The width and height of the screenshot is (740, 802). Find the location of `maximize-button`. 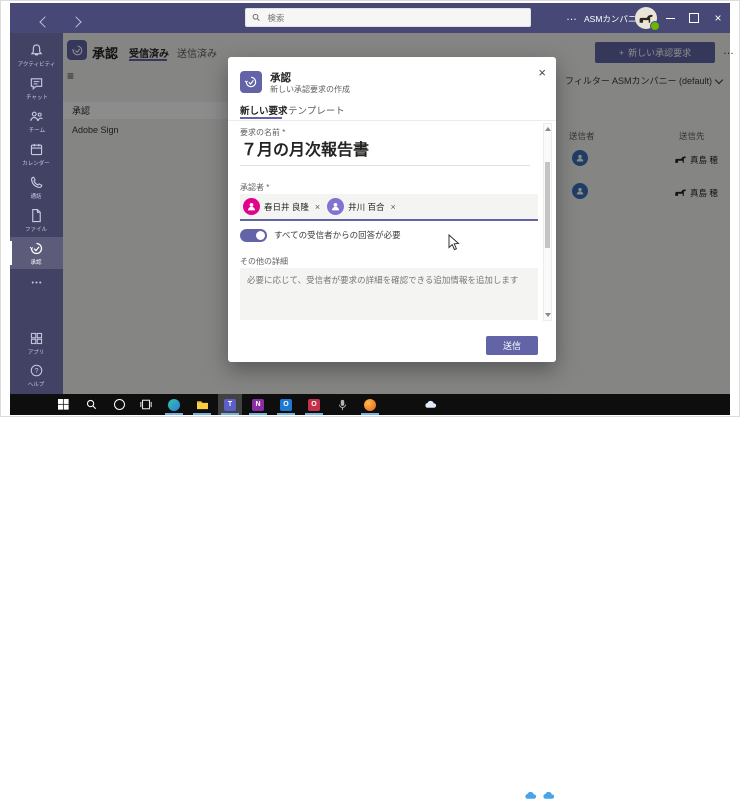

maximize-button is located at coordinates (694, 18).